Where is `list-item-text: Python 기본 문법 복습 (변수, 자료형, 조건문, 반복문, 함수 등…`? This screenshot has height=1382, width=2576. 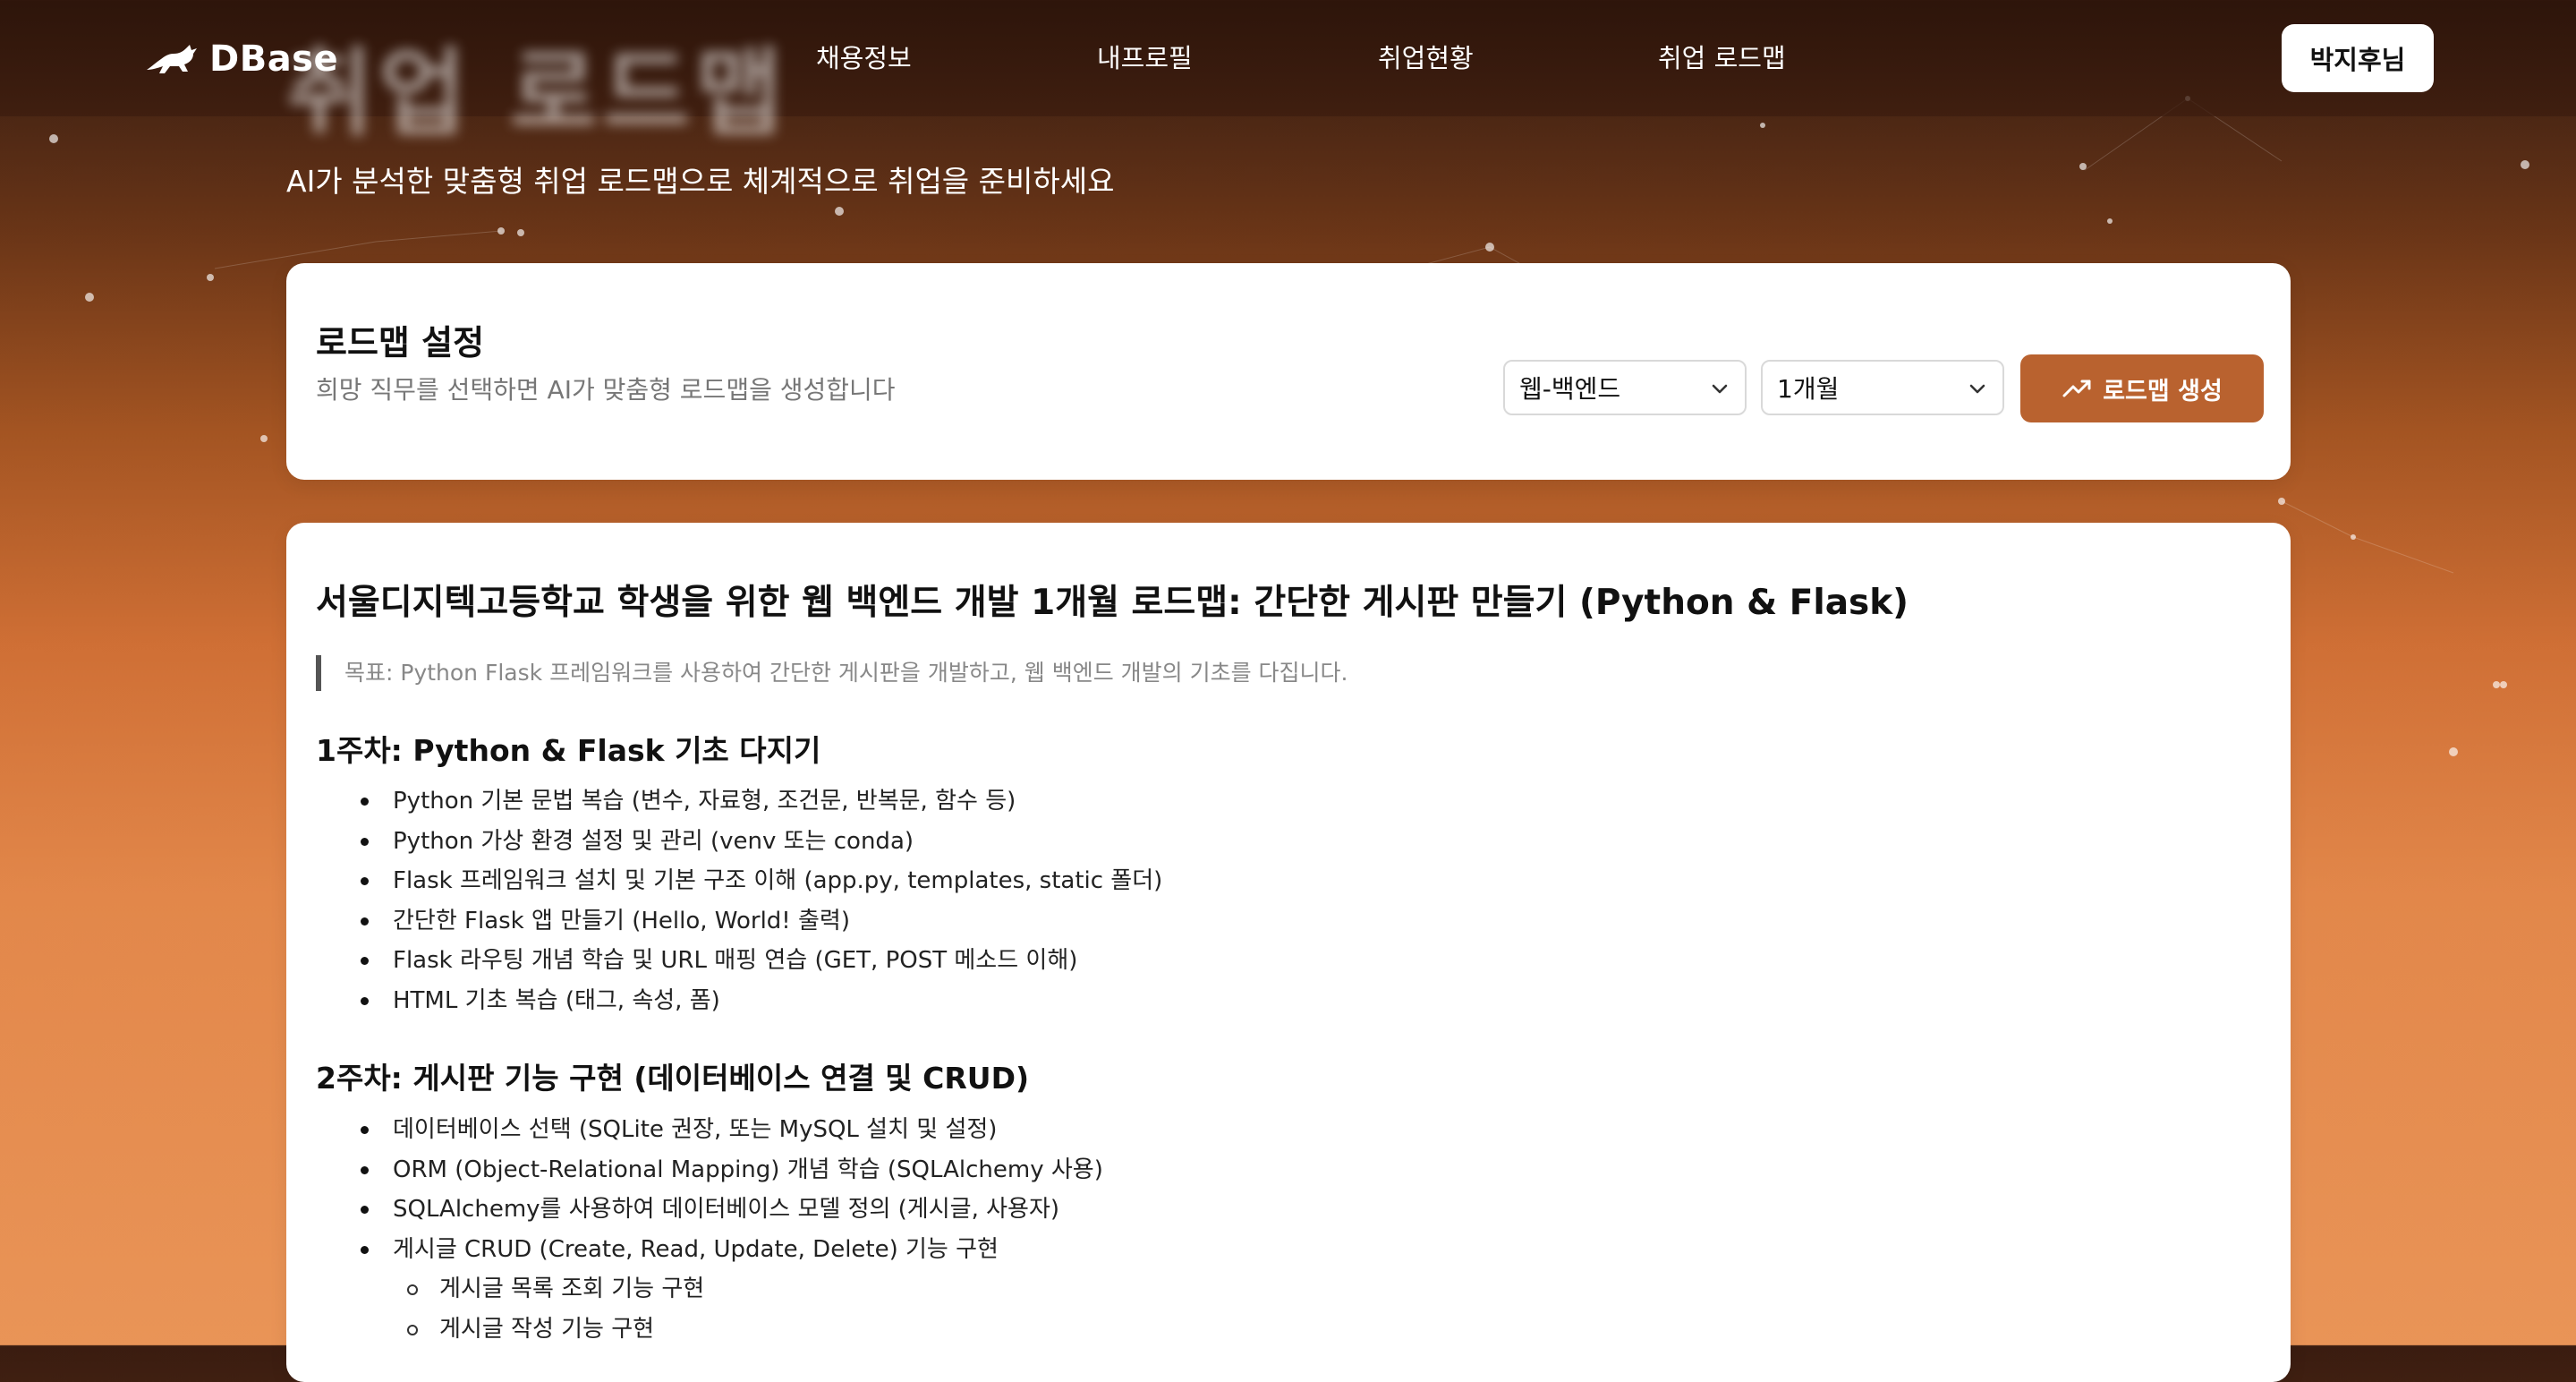 list-item-text: Python 기본 문법 복습 (변수, 자료형, 조건문, 반복문, 함수 등… is located at coordinates (704, 801).